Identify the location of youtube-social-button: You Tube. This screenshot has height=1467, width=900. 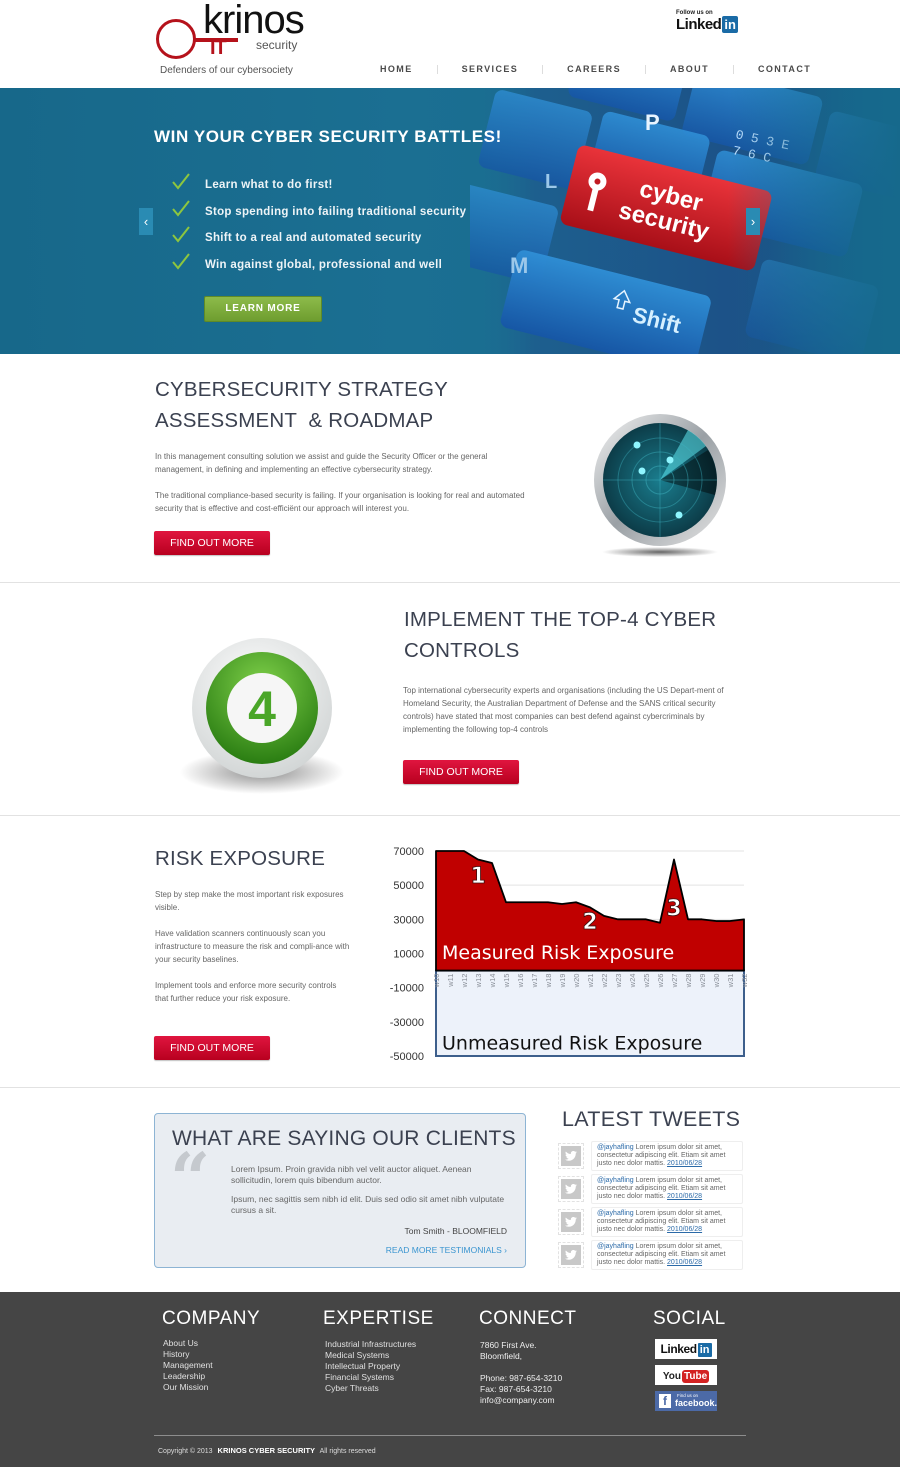
(686, 1375).